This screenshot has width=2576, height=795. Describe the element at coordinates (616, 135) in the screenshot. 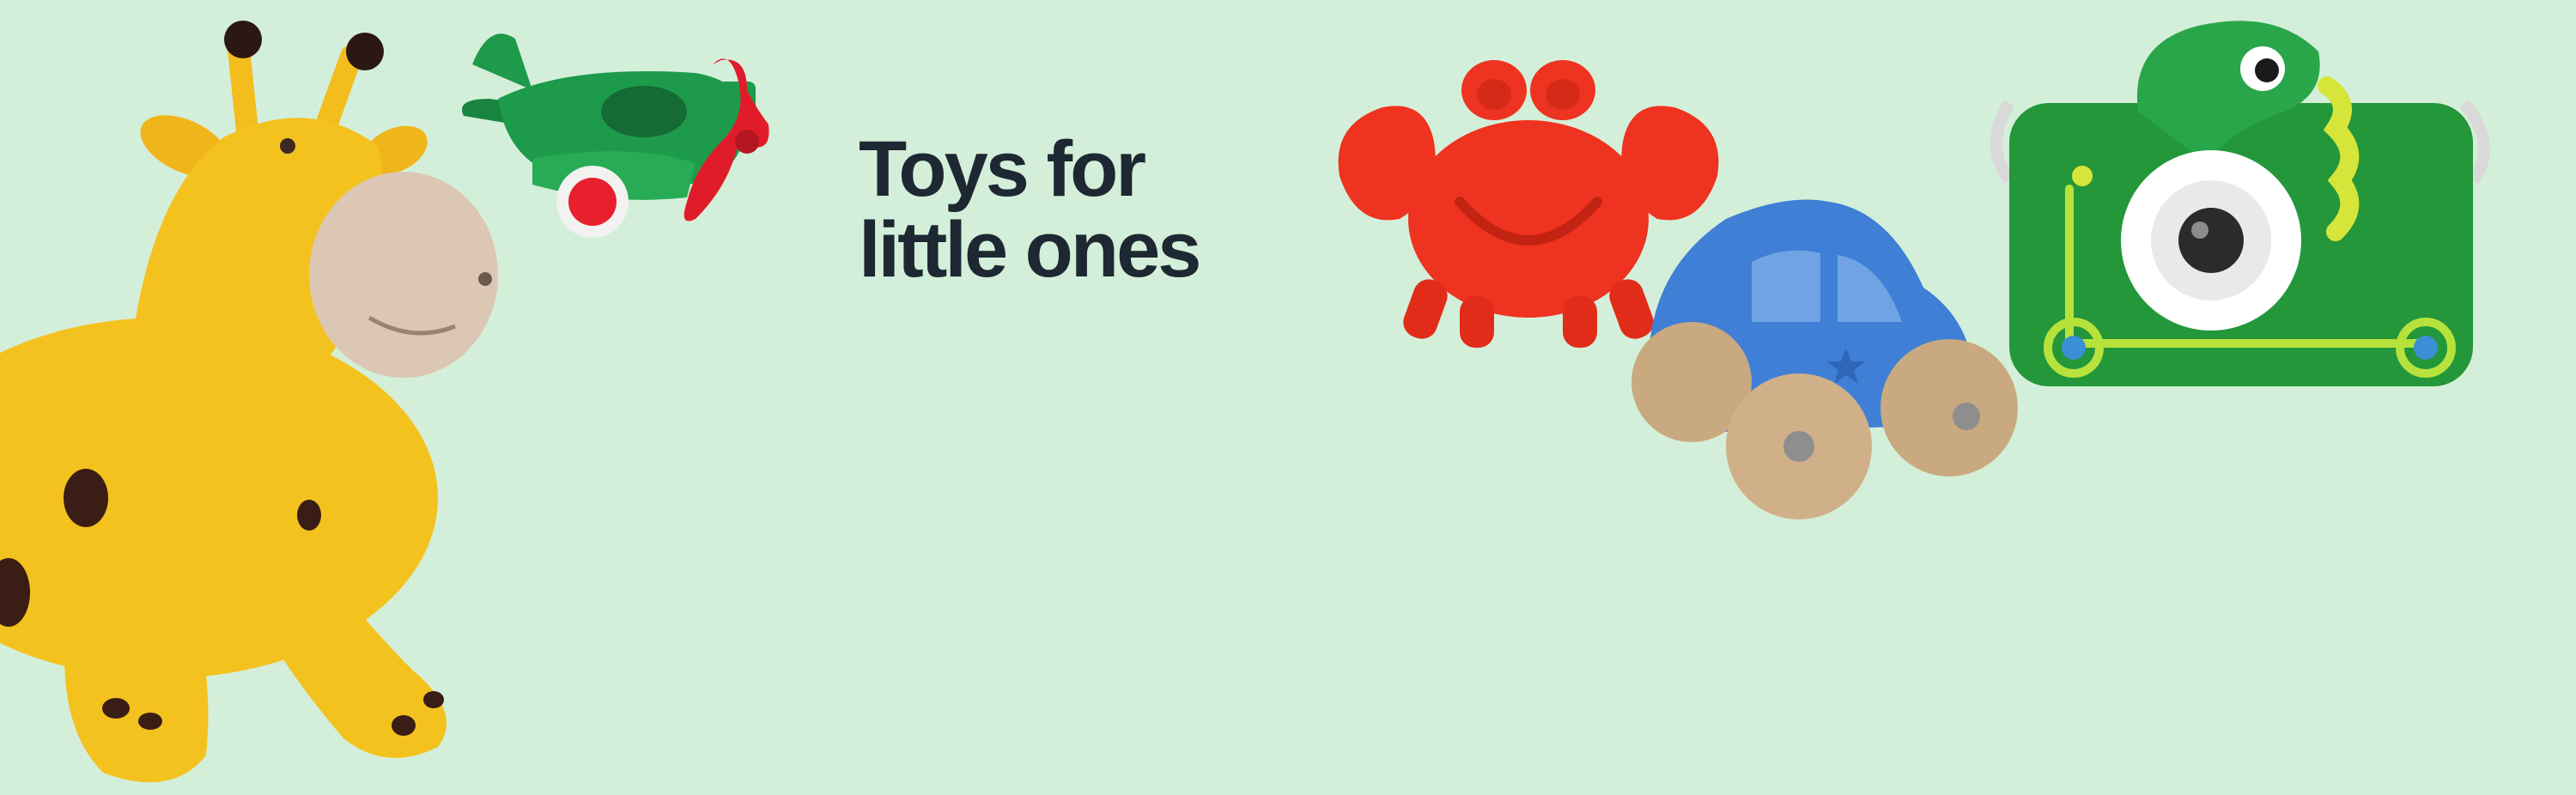

I see `airplane-toy` at that location.